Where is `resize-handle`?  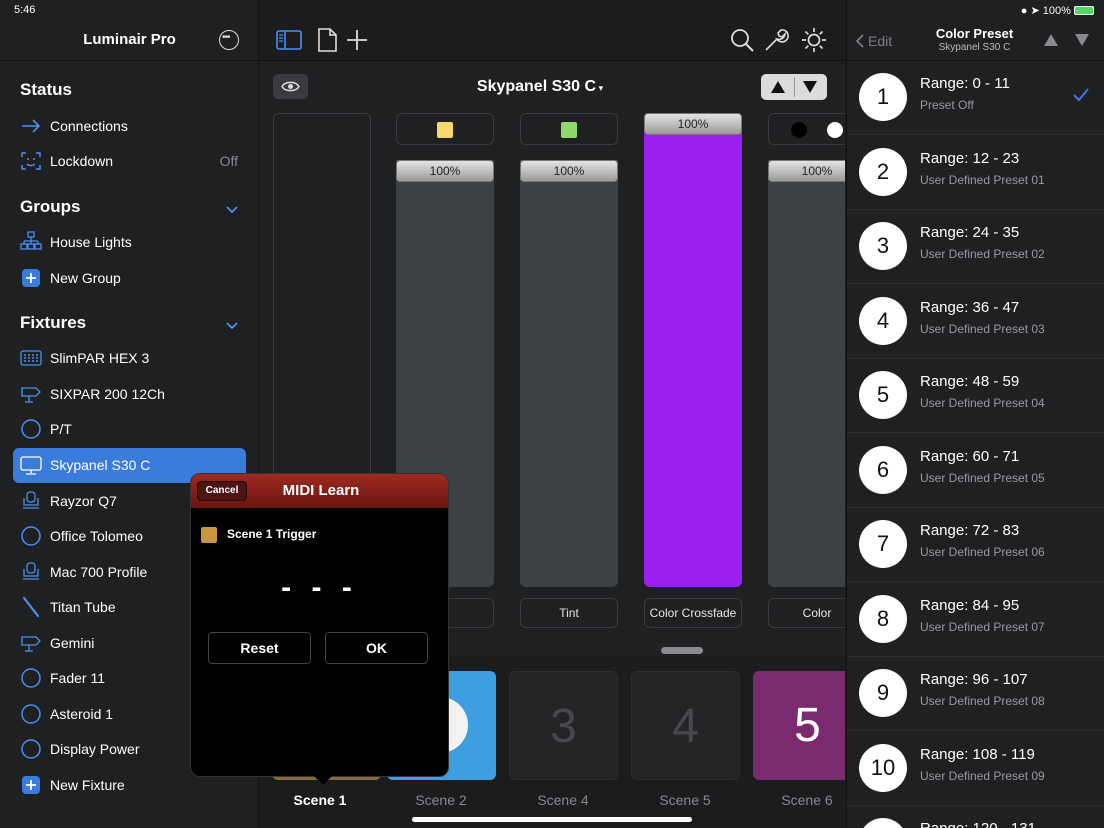
resize-handle is located at coordinates (682, 650).